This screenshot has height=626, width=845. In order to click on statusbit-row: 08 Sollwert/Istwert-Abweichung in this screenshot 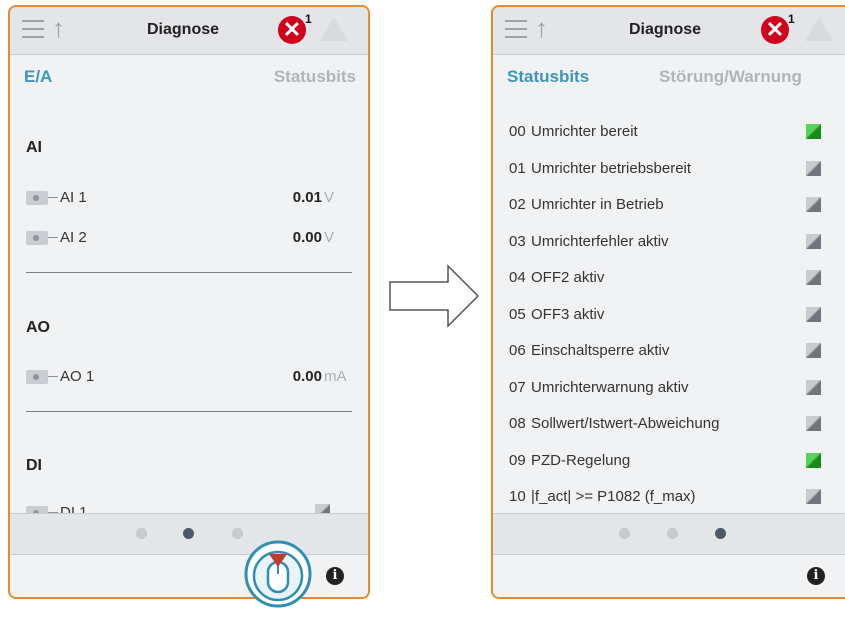, I will do `click(669, 424)`.